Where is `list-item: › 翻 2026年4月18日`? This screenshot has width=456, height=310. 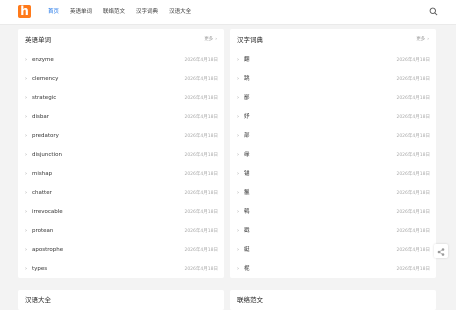
list-item: › 翻 2026年4月18日 is located at coordinates (333, 60).